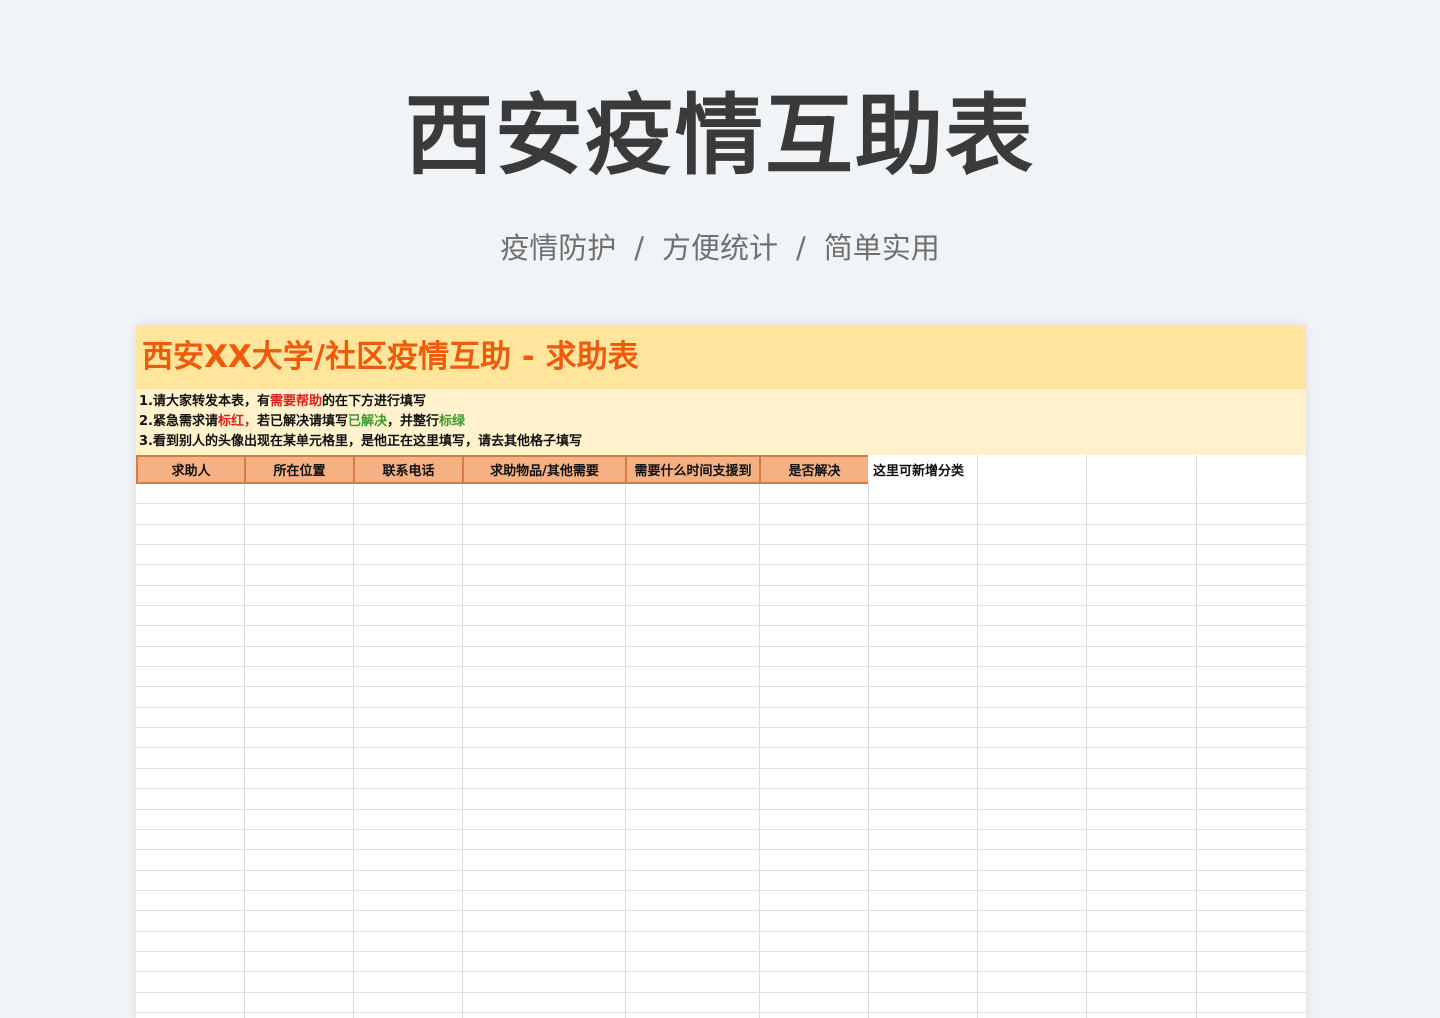  Describe the element at coordinates (299, 469) in the screenshot. I see `header-location: 所在位置` at that location.